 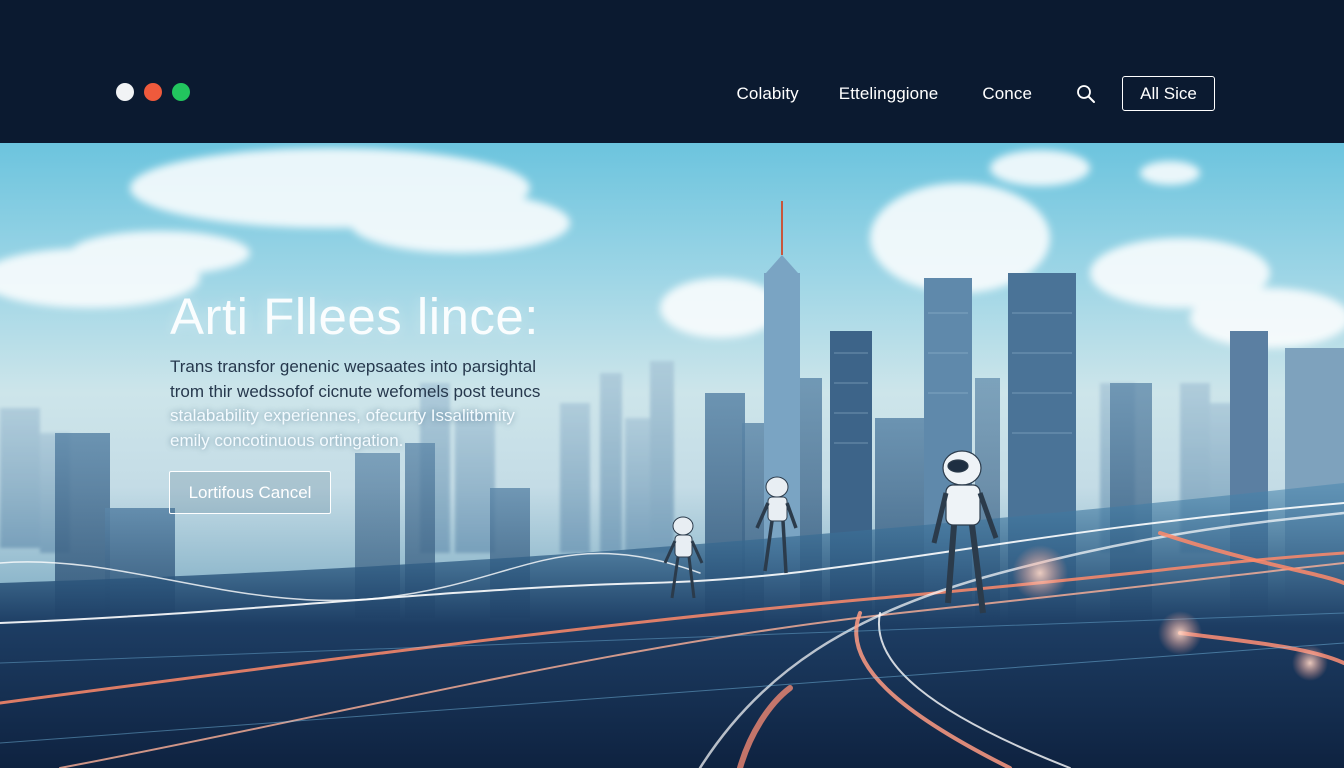 I want to click on nav-link-colabity: Colabity, so click(x=768, y=94).